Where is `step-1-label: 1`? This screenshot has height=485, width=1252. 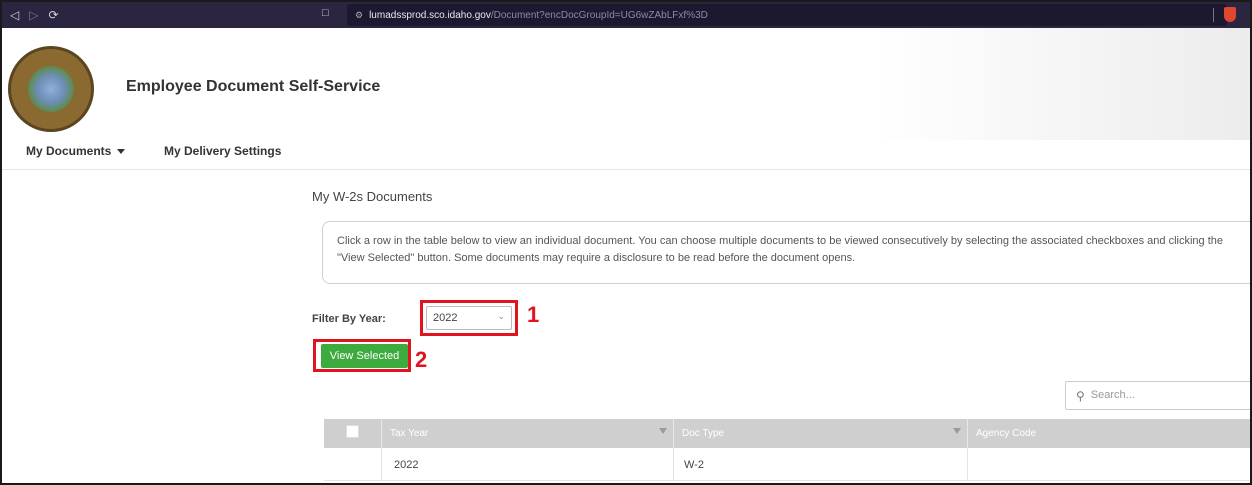
step-1-label: 1 is located at coordinates (533, 314).